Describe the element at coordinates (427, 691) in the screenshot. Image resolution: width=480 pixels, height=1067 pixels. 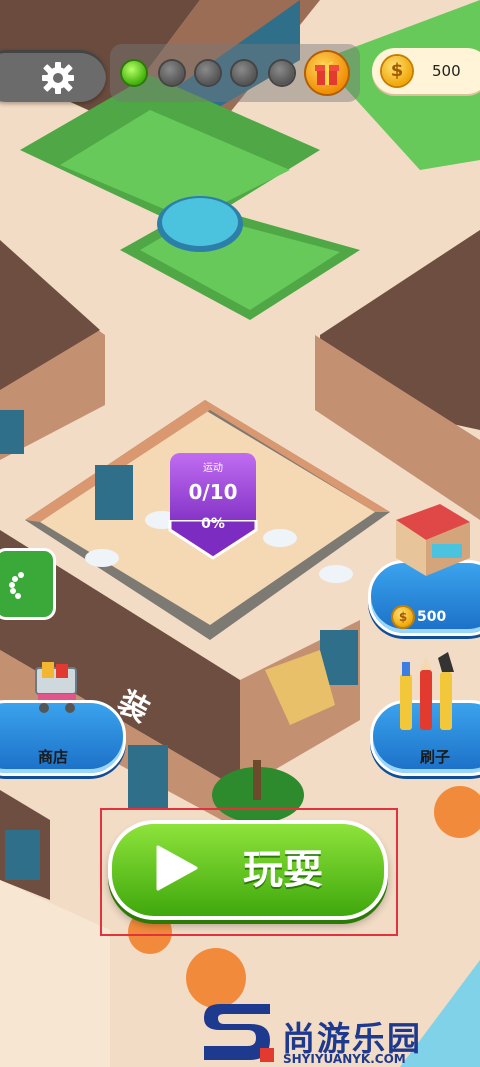
I see `paint-brushes-icon` at that location.